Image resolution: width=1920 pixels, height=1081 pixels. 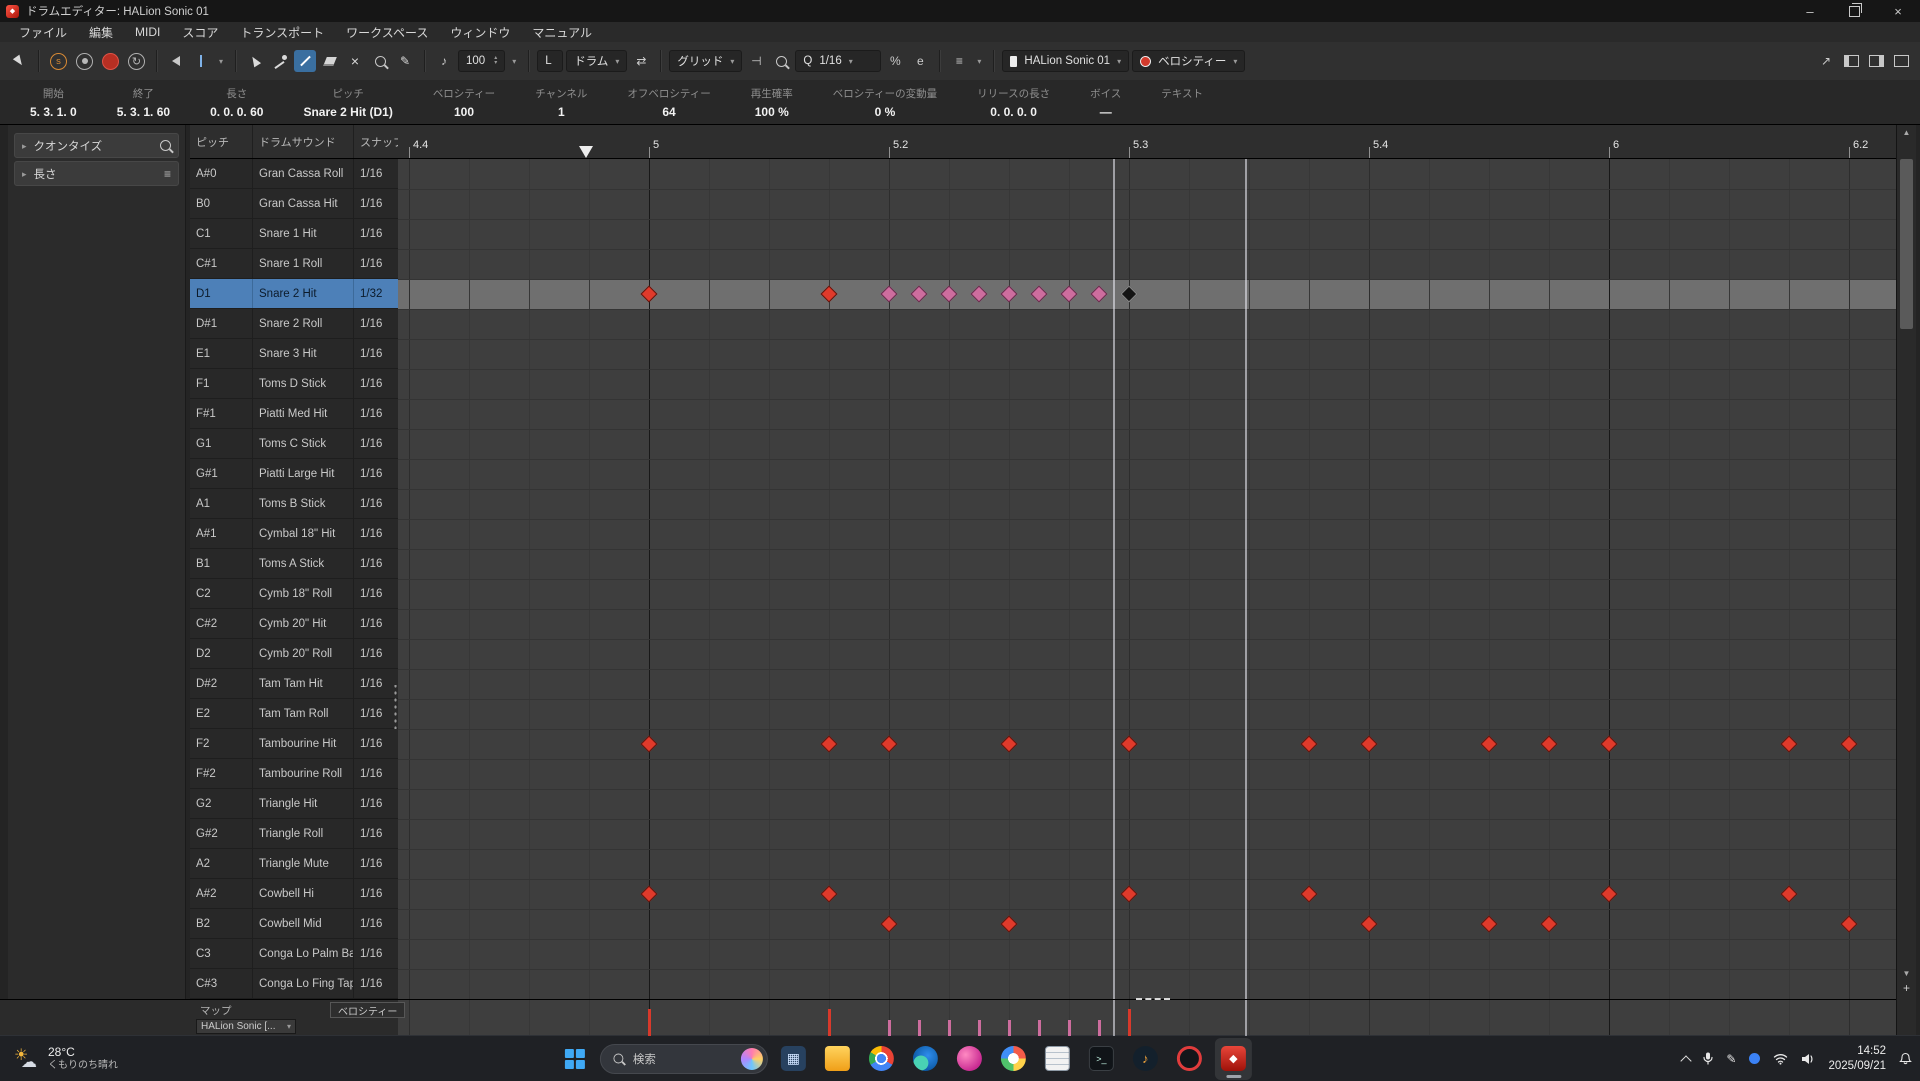 What do you see at coordinates (221, 61) in the screenshot?
I see `autoscroll-options-button` at bounding box center [221, 61].